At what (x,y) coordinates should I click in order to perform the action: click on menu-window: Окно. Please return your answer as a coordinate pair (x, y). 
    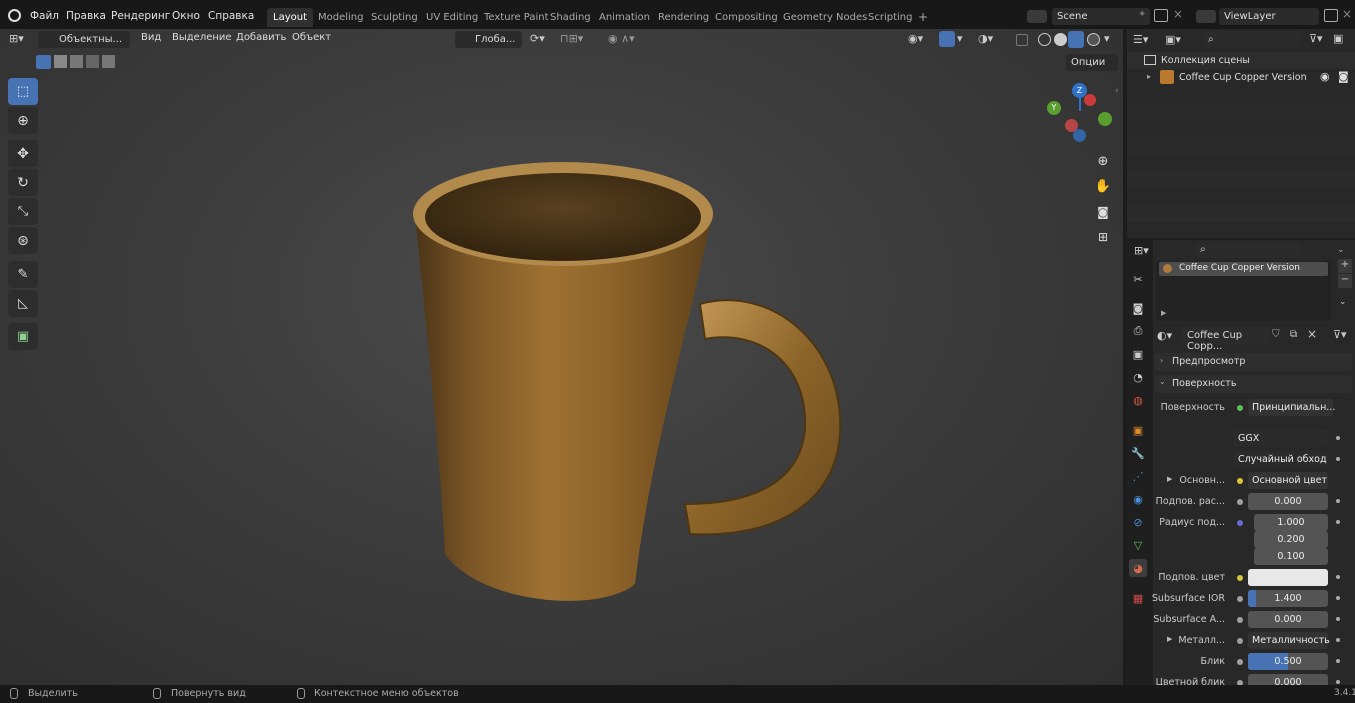
    Looking at the image, I should click on (186, 16).